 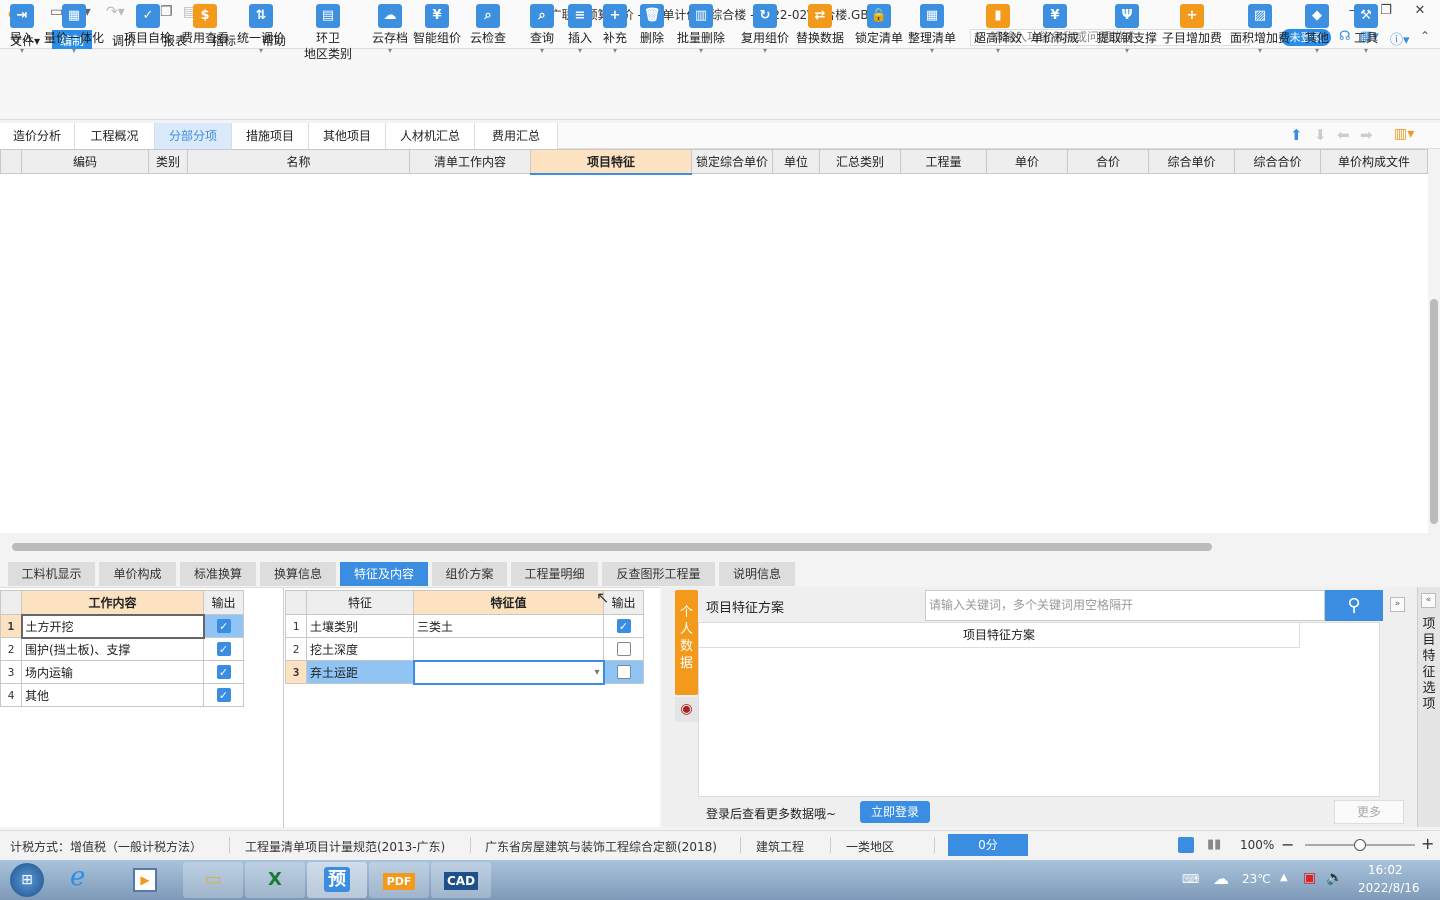 What do you see at coordinates (1055, 25) in the screenshot?
I see `ribbon-unit-price-button: ¥ 单价构成` at bounding box center [1055, 25].